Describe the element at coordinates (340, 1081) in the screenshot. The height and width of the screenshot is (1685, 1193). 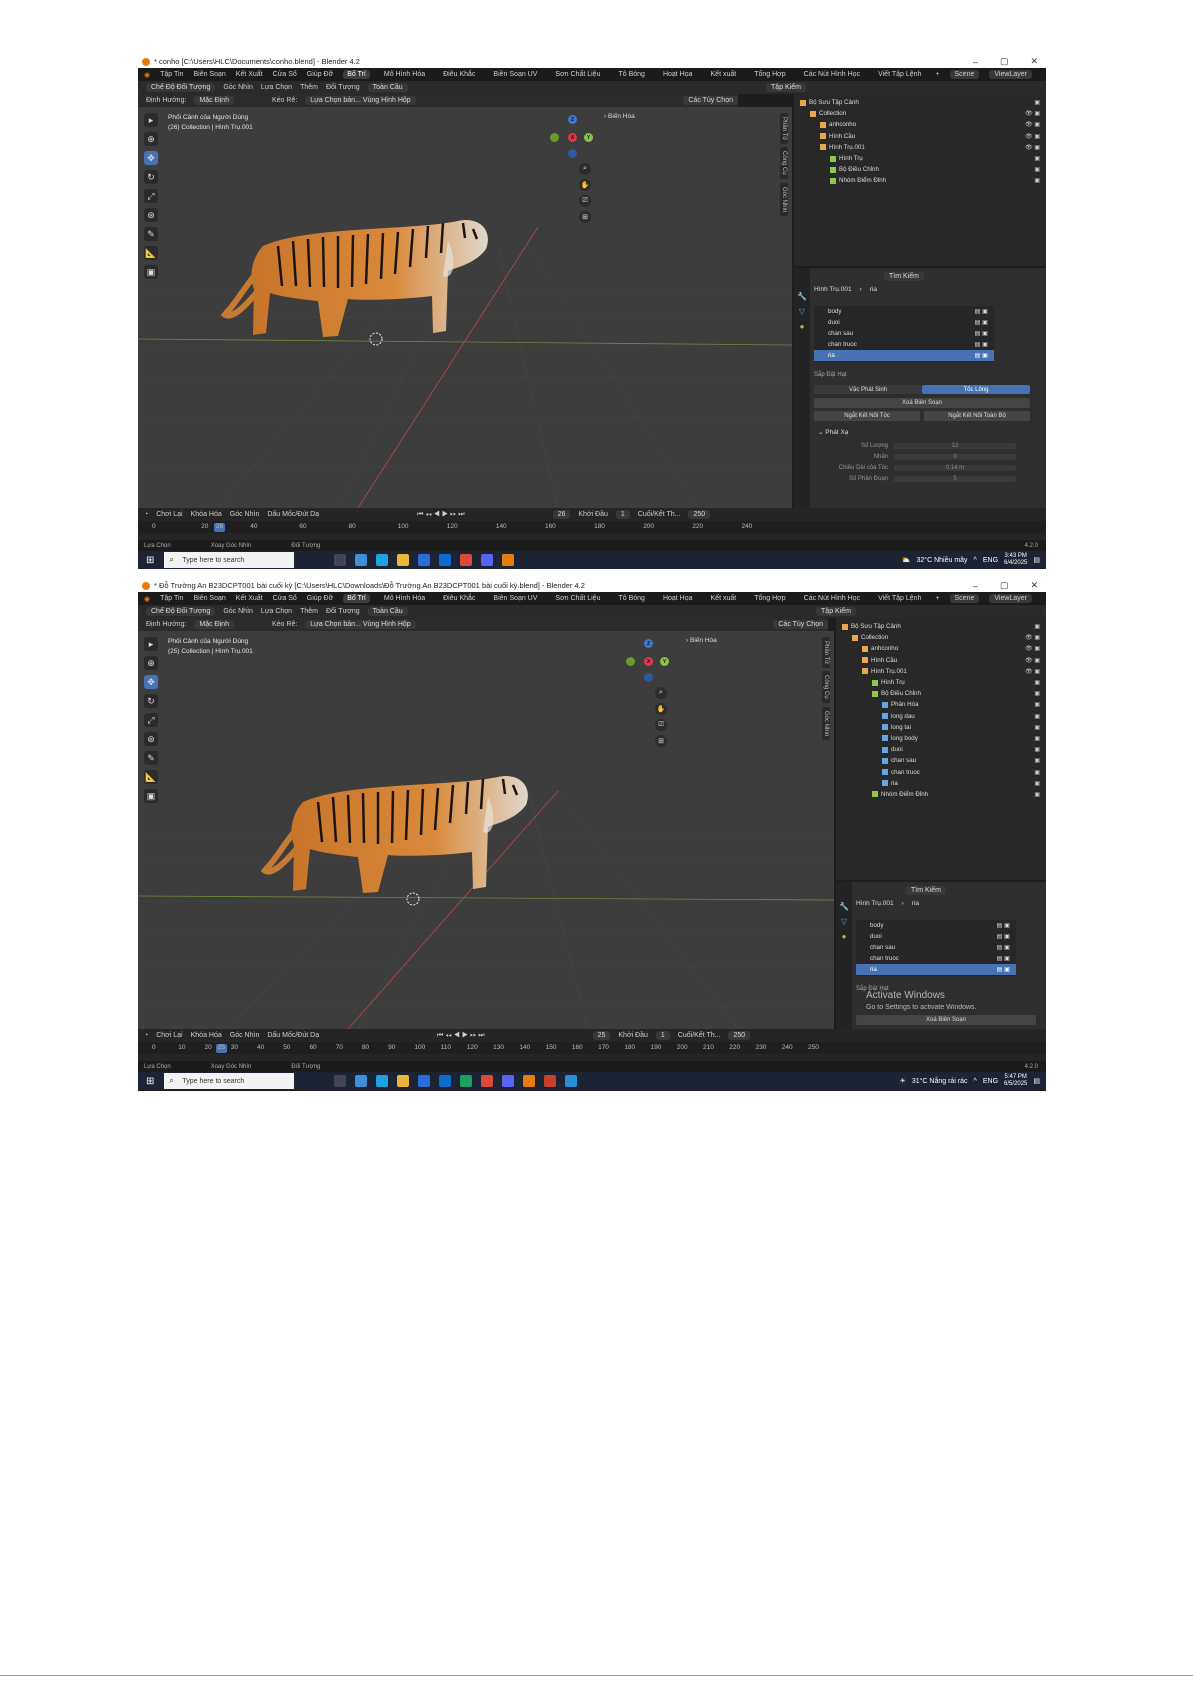
I see `task-view-icon` at that location.